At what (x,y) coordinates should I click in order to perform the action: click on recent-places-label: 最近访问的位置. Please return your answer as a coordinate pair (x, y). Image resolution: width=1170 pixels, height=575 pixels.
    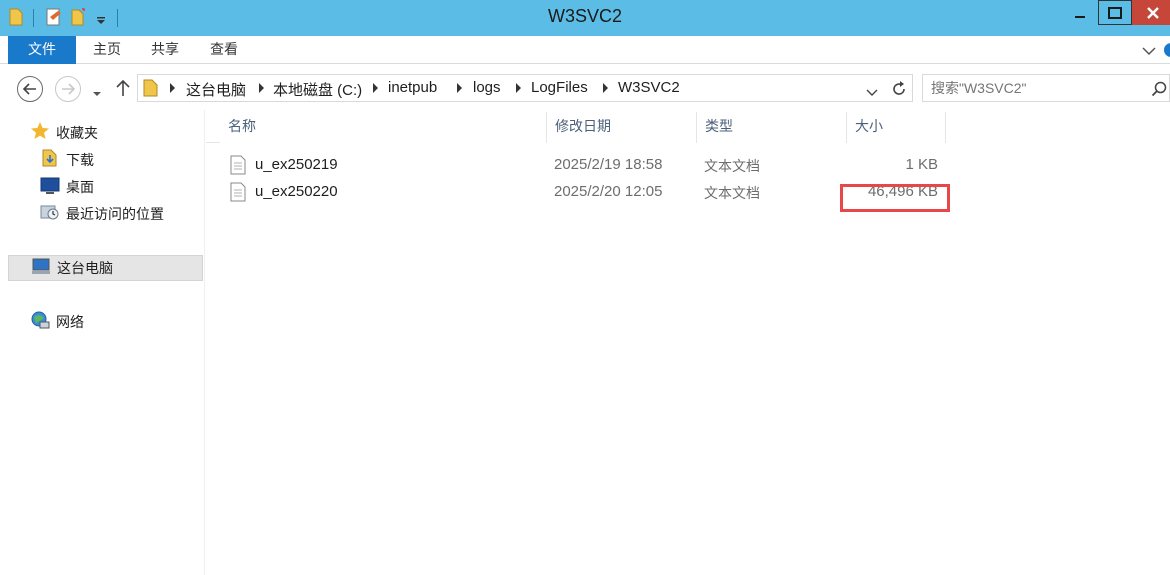
    Looking at the image, I should click on (115, 215).